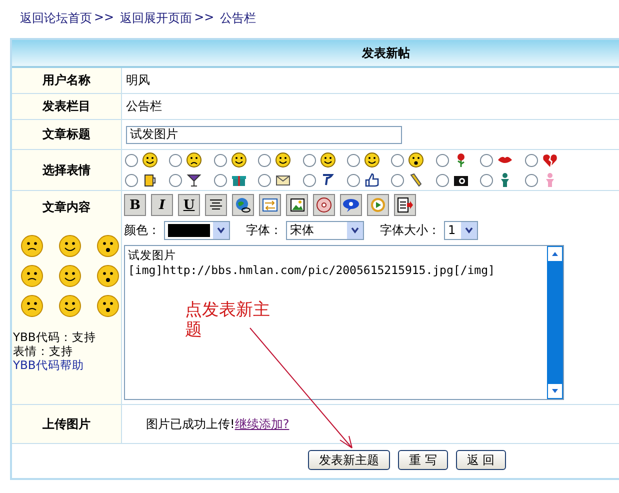 This screenshot has width=619, height=493. I want to click on ybb-help-link: YBB代码帮助, so click(48, 365).